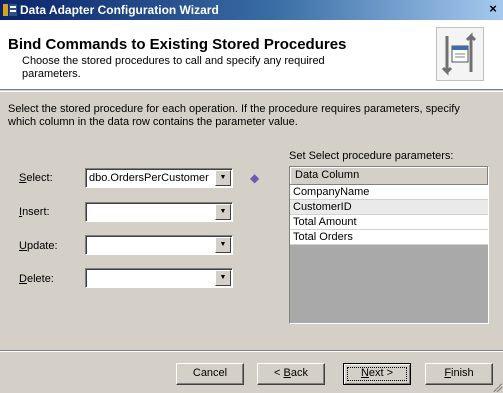 The width and height of the screenshot is (503, 393). I want to click on table-row: CustomerID, so click(389, 207).